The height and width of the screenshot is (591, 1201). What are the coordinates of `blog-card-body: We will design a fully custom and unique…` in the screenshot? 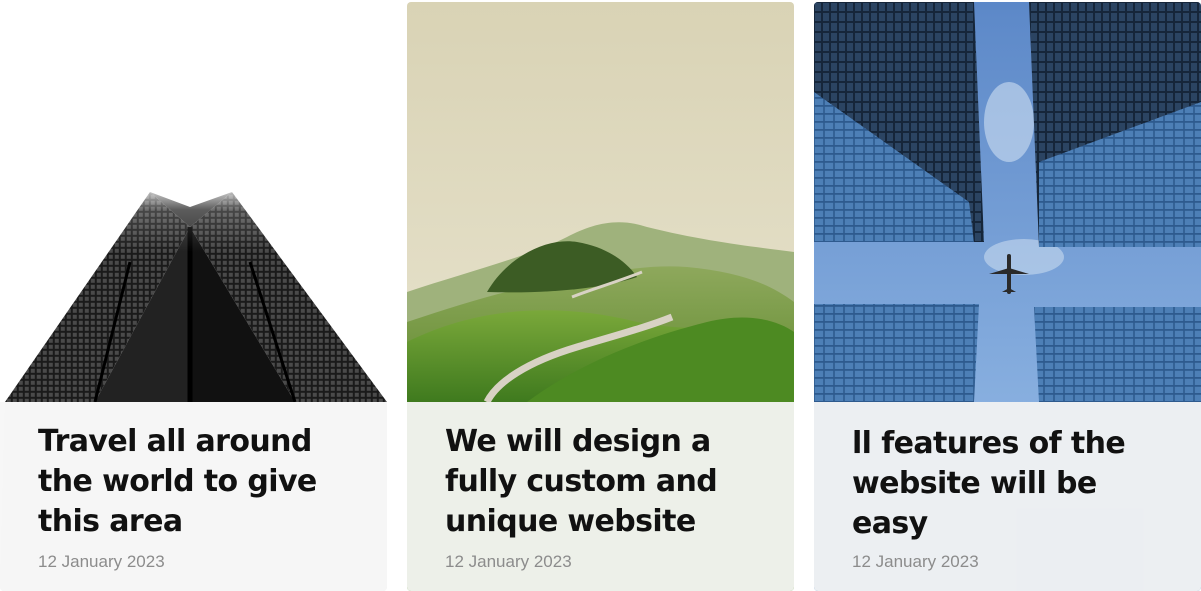 It's located at (600, 496).